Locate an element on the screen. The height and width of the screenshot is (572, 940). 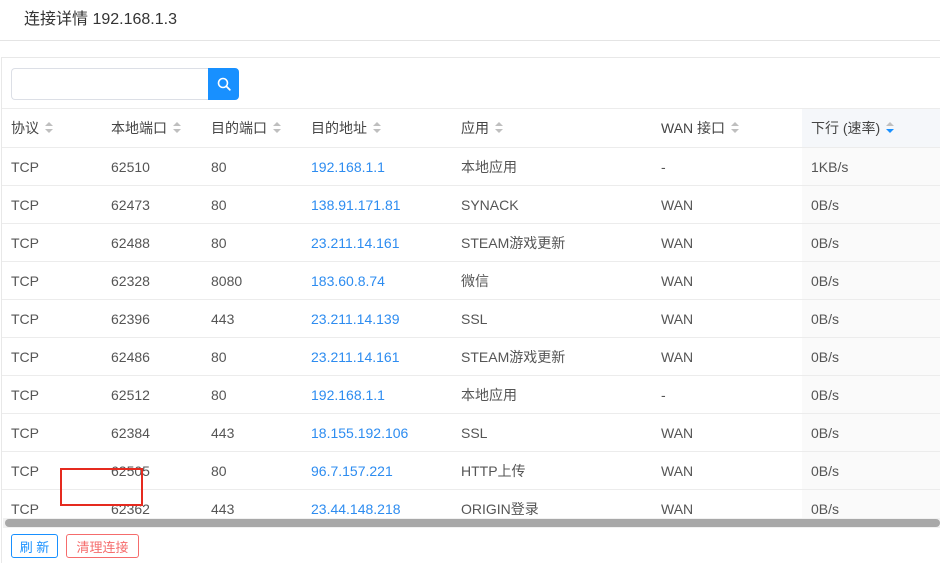
column-header-label: 本地端口 is located at coordinates (139, 128).